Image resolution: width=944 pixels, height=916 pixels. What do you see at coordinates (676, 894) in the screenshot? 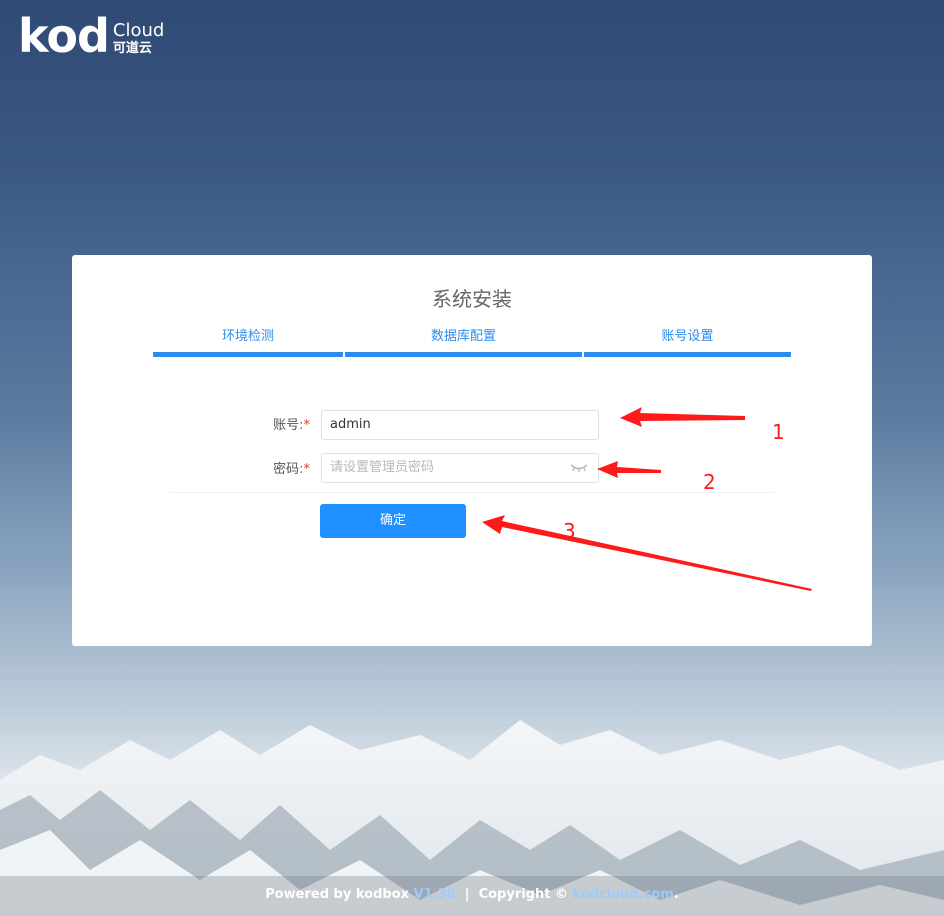
I see `footer-end: .` at bounding box center [676, 894].